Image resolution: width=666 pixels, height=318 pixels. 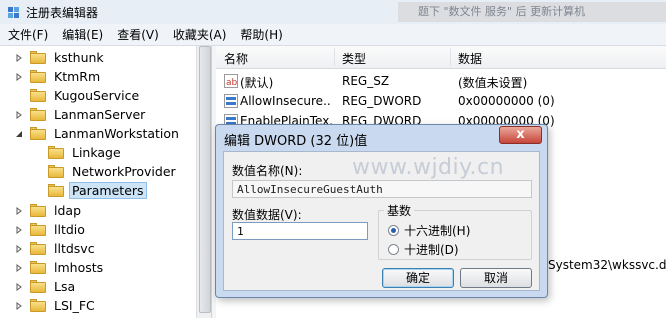 What do you see at coordinates (261, 34) in the screenshot?
I see `menu-help: 帮助(H)` at bounding box center [261, 34].